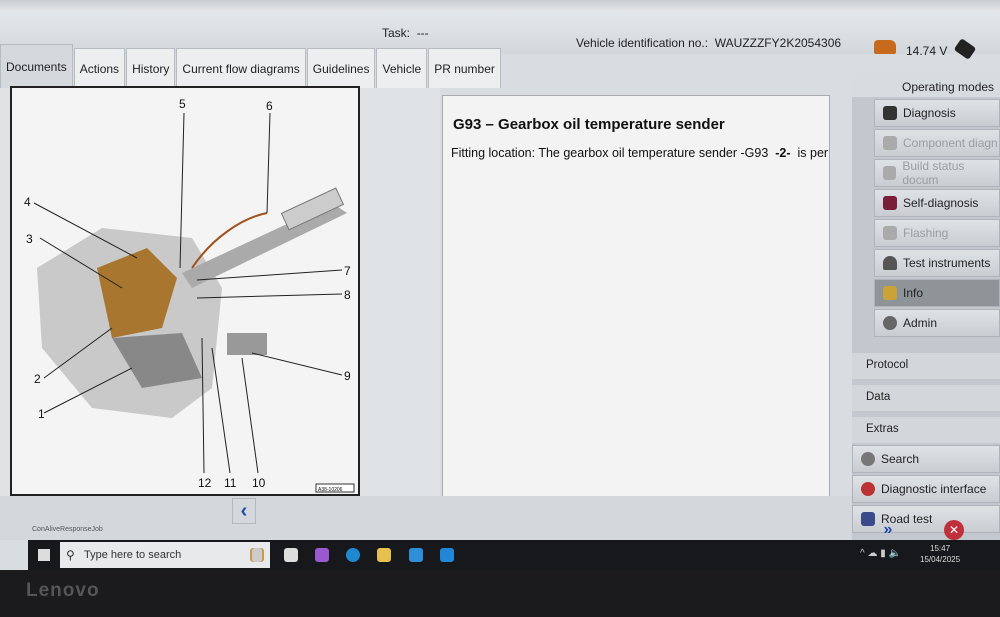 This screenshot has height=617, width=1000. Describe the element at coordinates (920, 323) in the screenshot. I see `mode-label: Admin` at that location.